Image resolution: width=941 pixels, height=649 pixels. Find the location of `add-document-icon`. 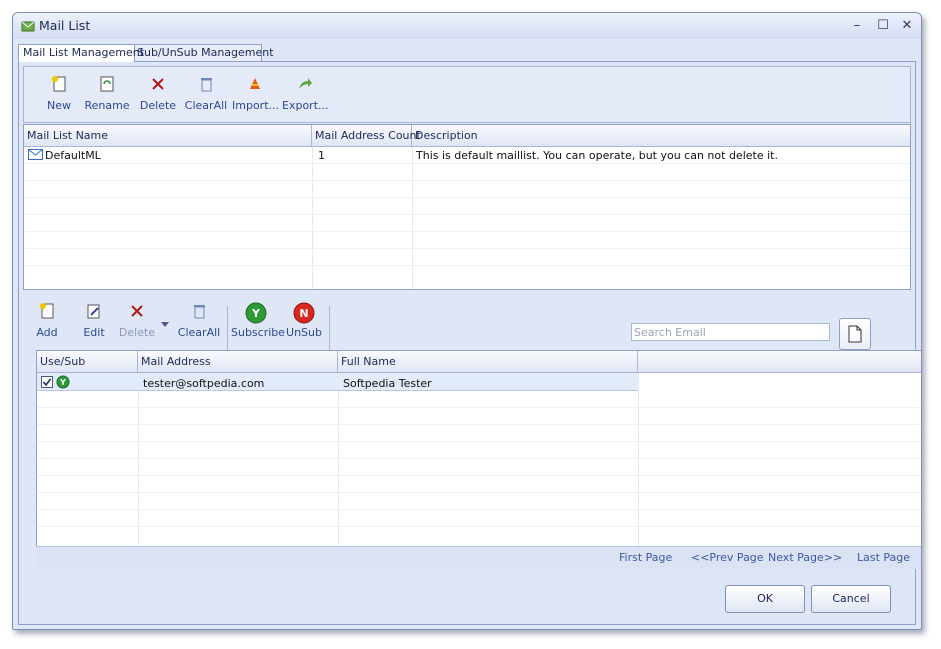

add-document-icon is located at coordinates (47, 311).